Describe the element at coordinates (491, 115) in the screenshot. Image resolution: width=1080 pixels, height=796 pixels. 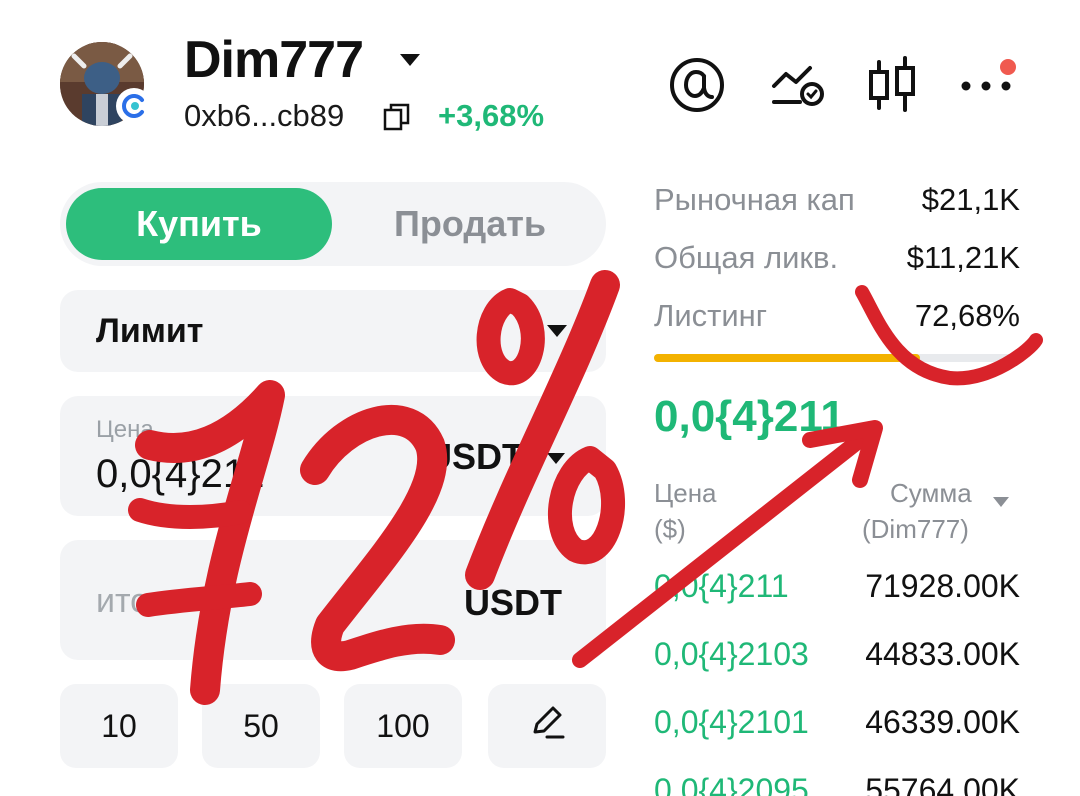
I see `price-change: +3,68%` at that location.